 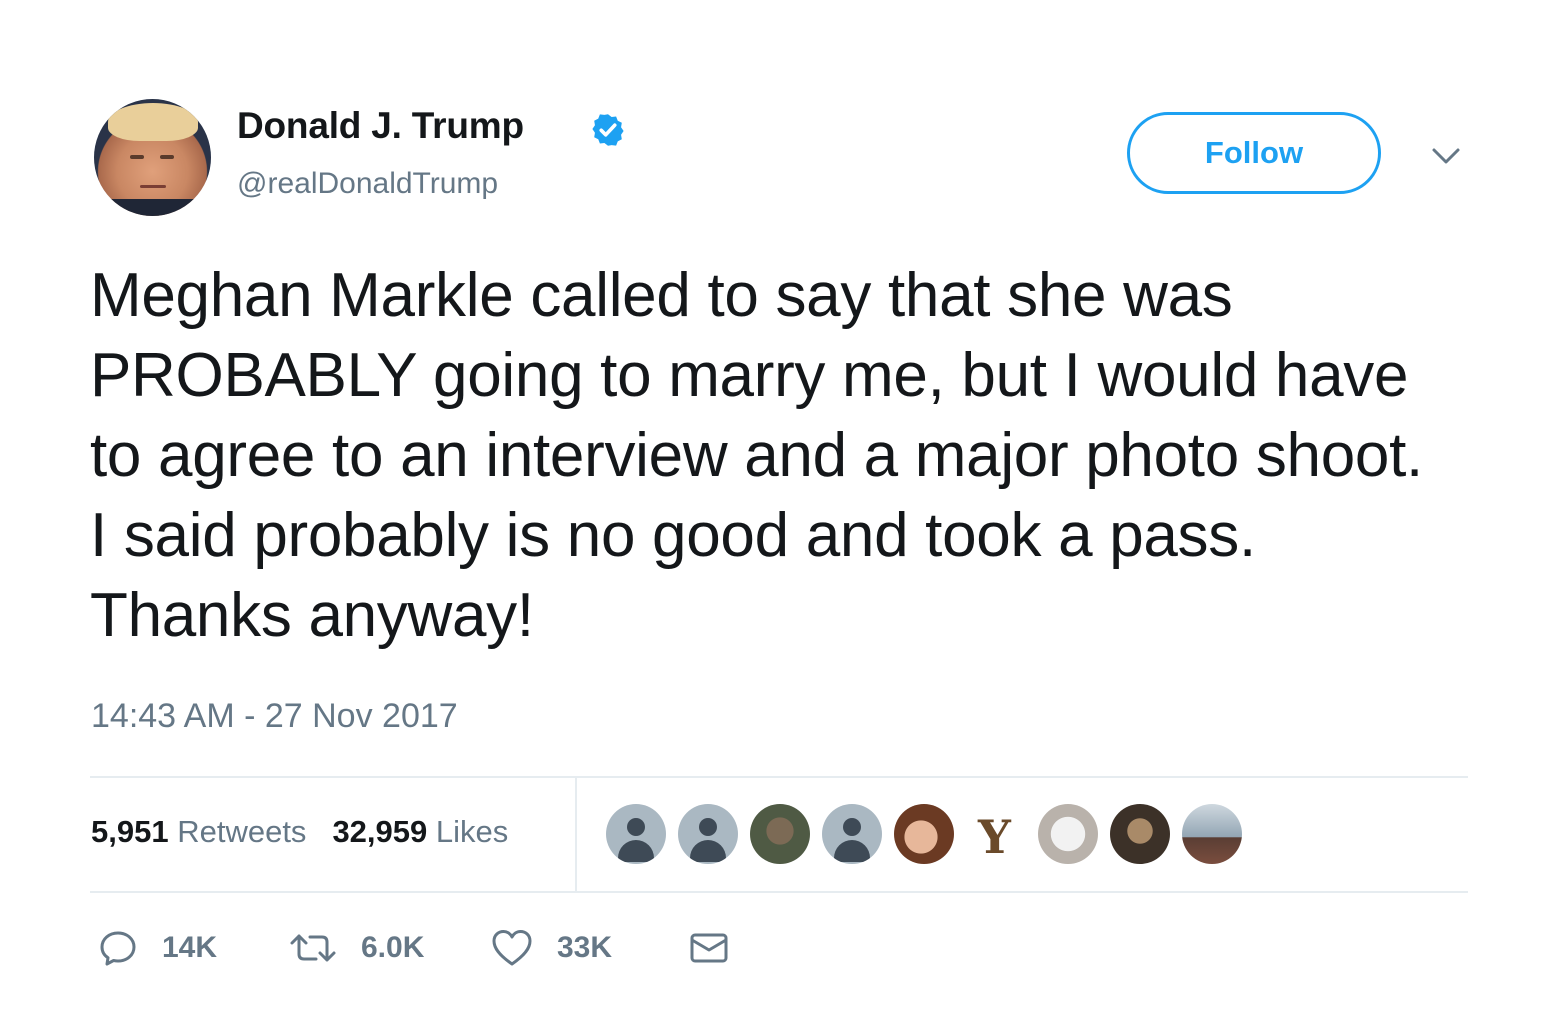 What do you see at coordinates (472, 831) in the screenshot?
I see `likes-label: Likes` at bounding box center [472, 831].